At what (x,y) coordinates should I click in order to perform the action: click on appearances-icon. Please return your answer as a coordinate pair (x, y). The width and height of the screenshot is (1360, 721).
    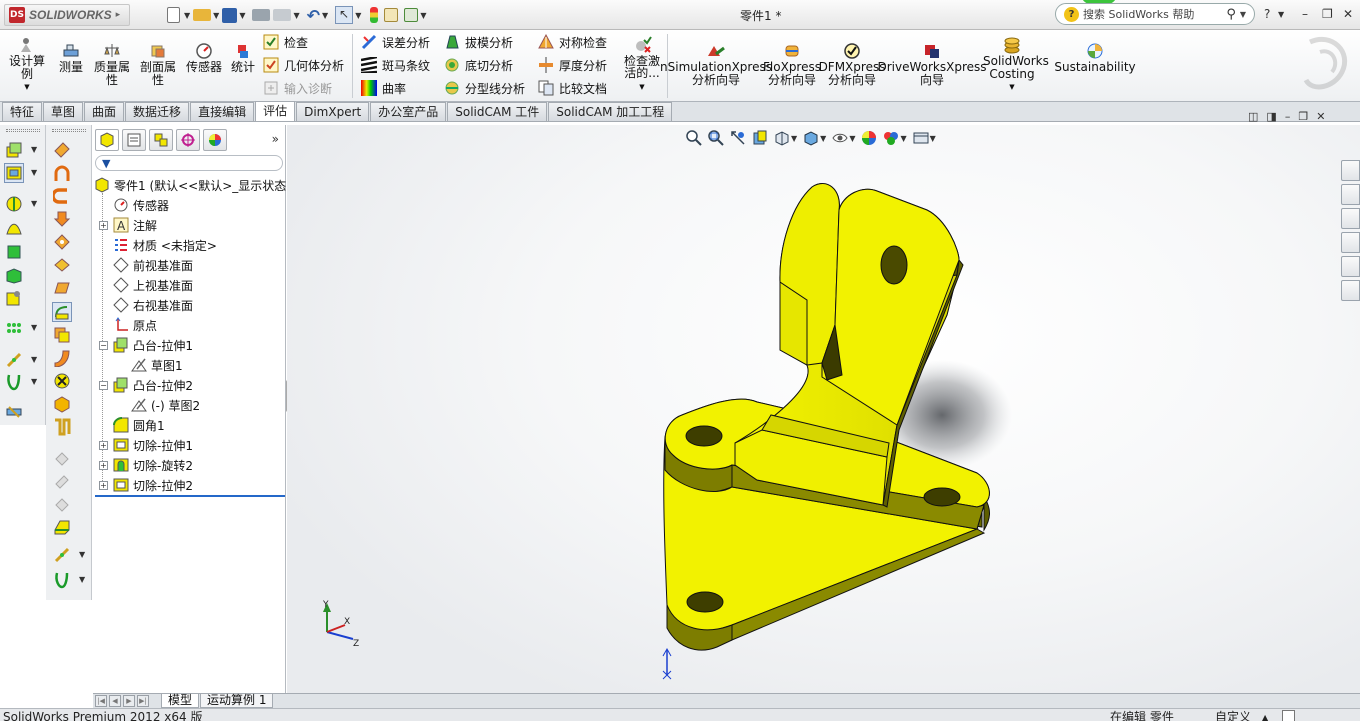
    Looking at the image, I should click on (1350, 266).